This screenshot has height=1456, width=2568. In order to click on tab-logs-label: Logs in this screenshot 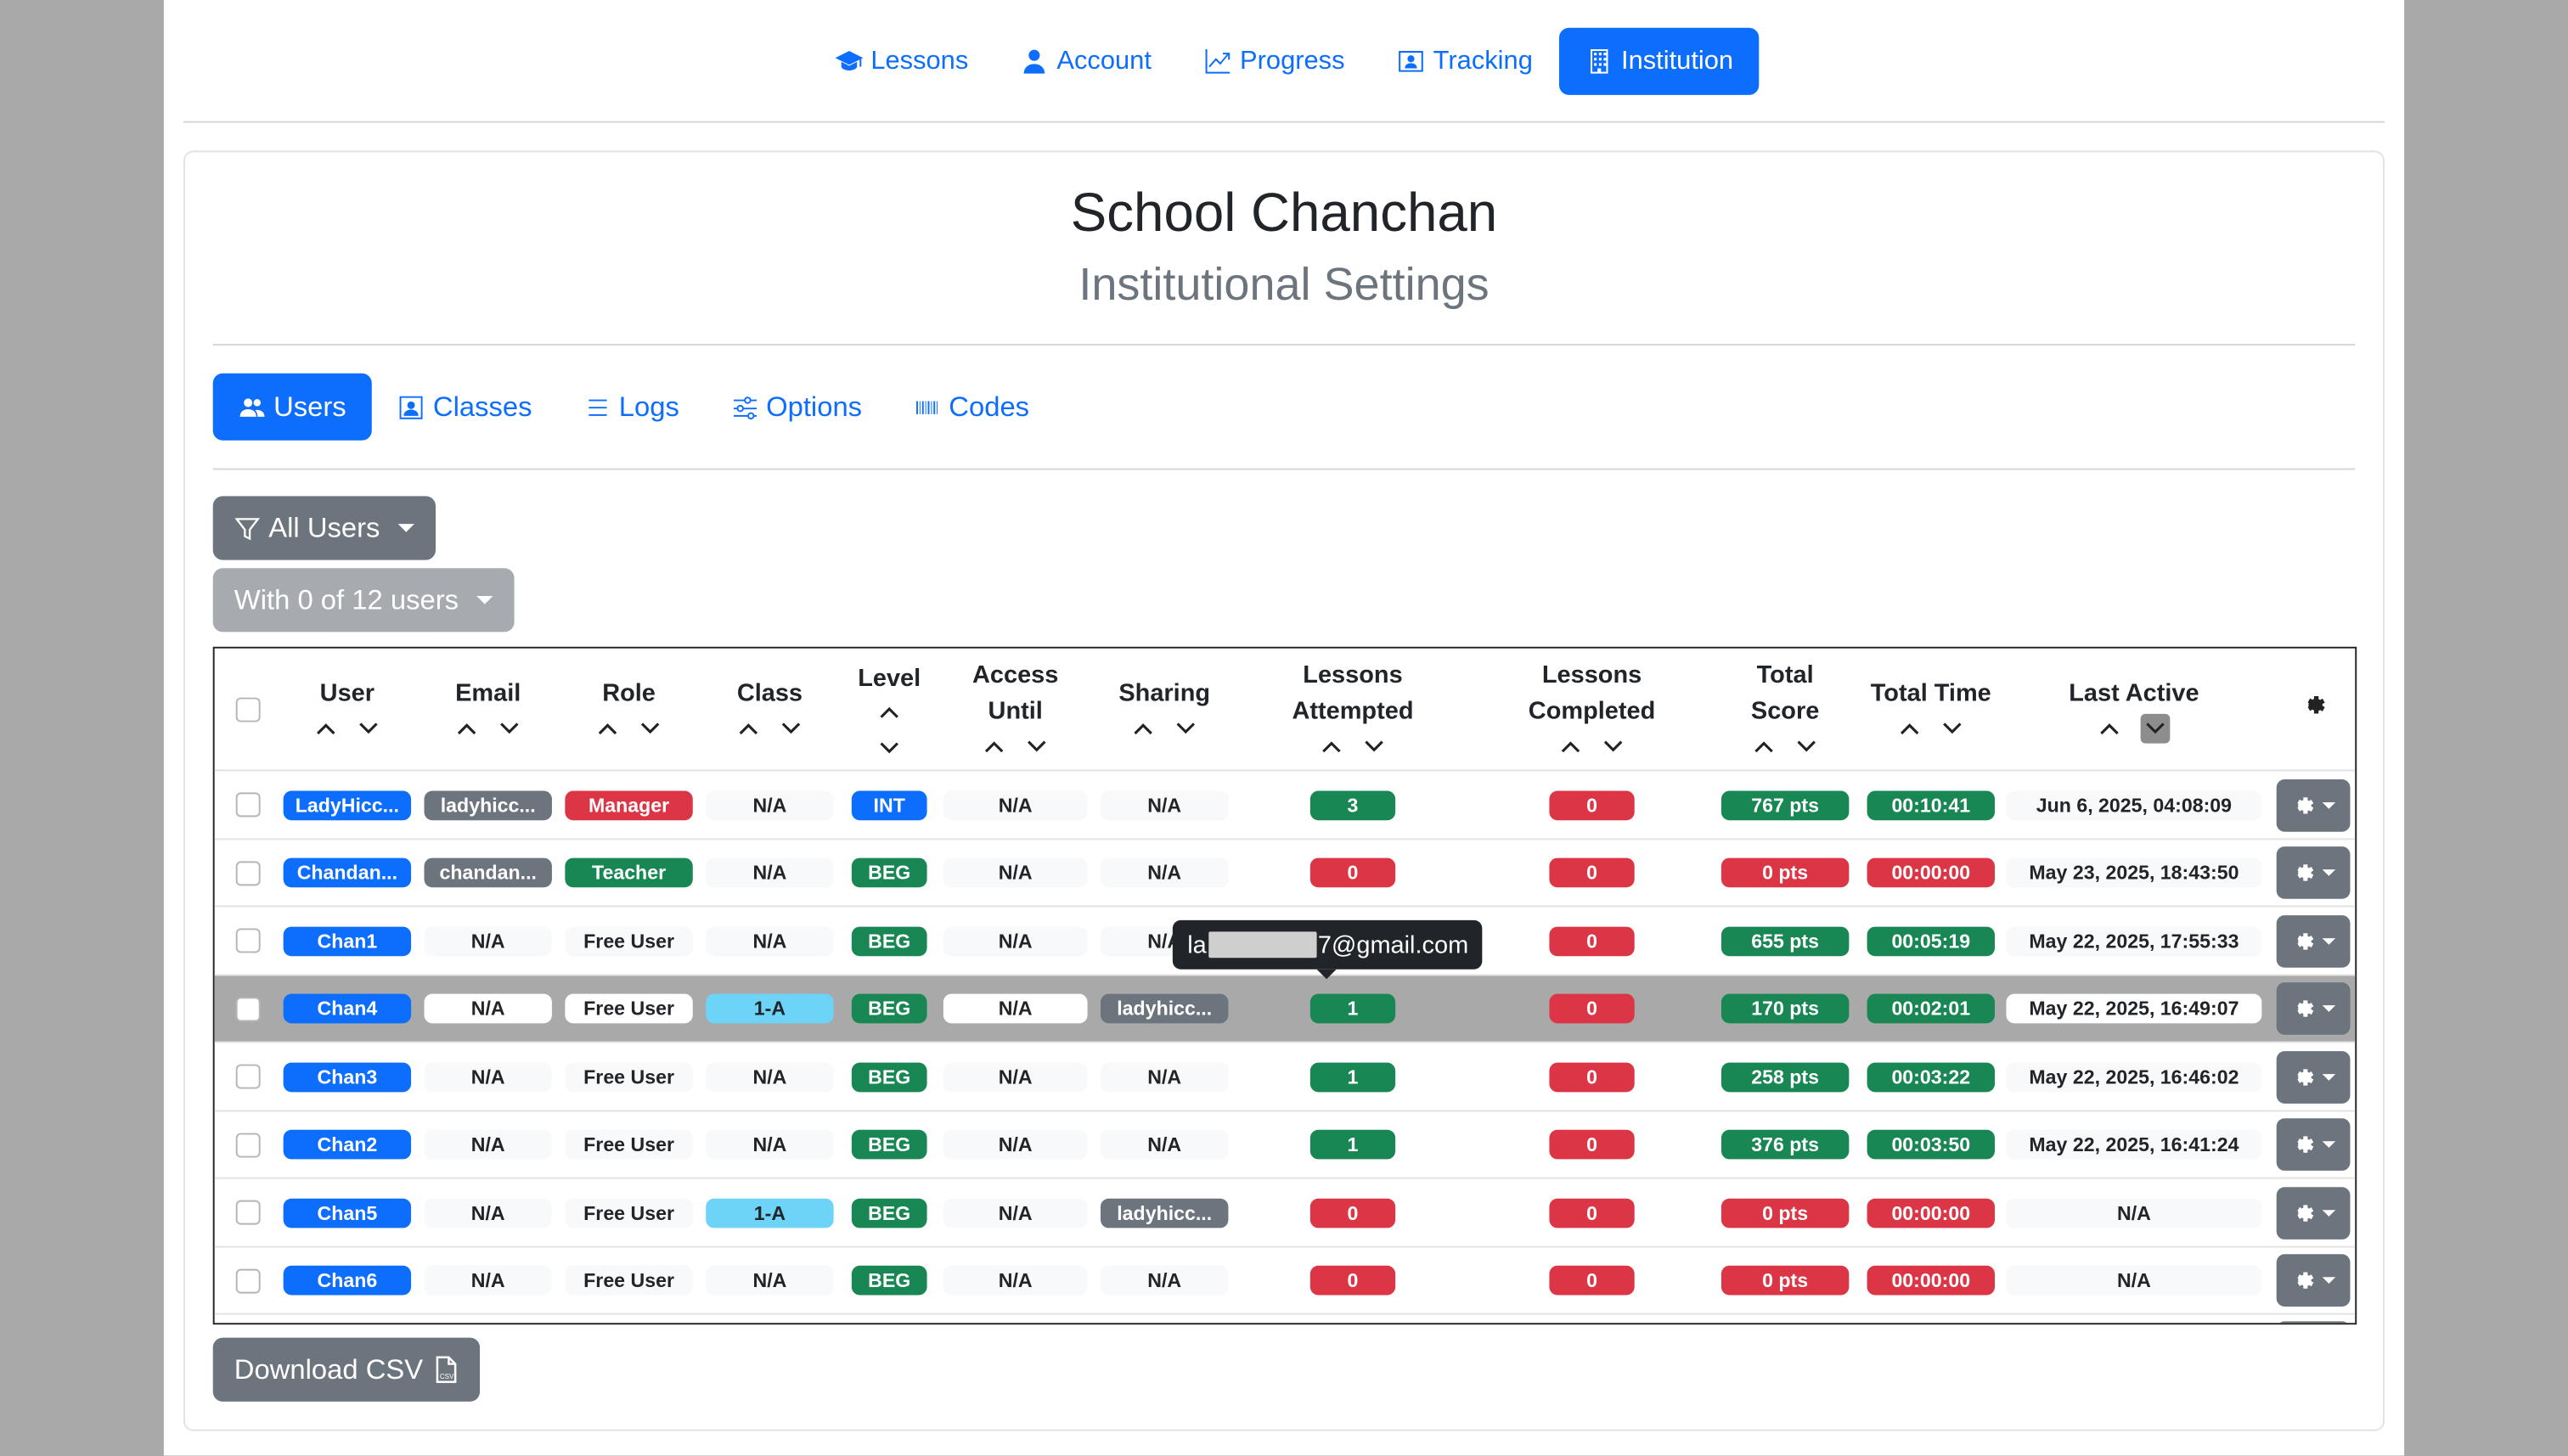, I will do `click(648, 406)`.